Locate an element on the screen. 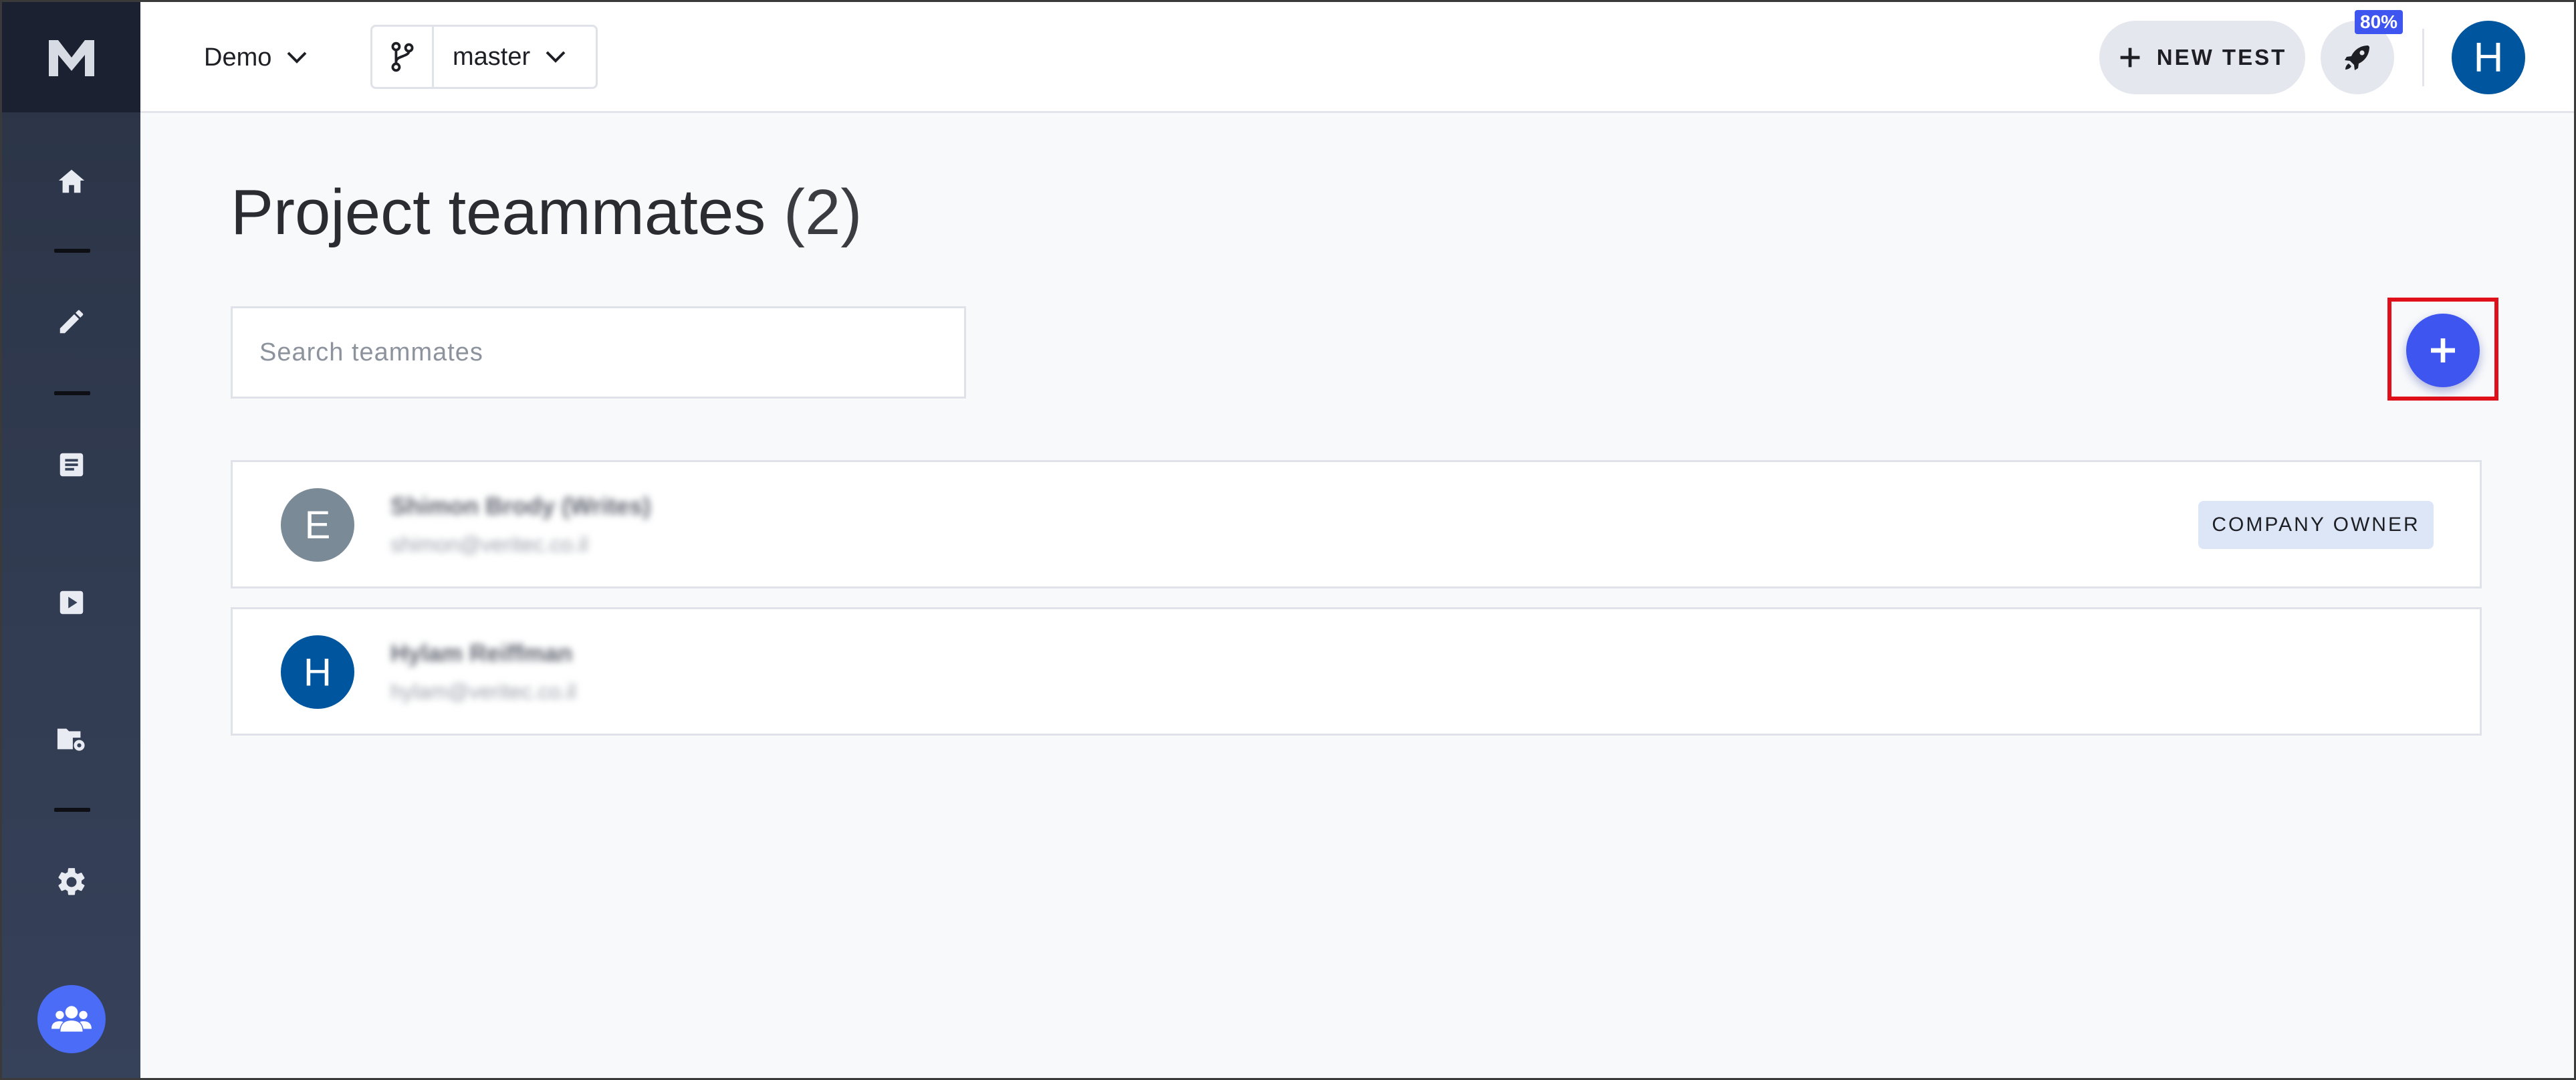 Image resolution: width=2576 pixels, height=1080 pixels. project-dropdown-label: Demo is located at coordinates (238, 57).